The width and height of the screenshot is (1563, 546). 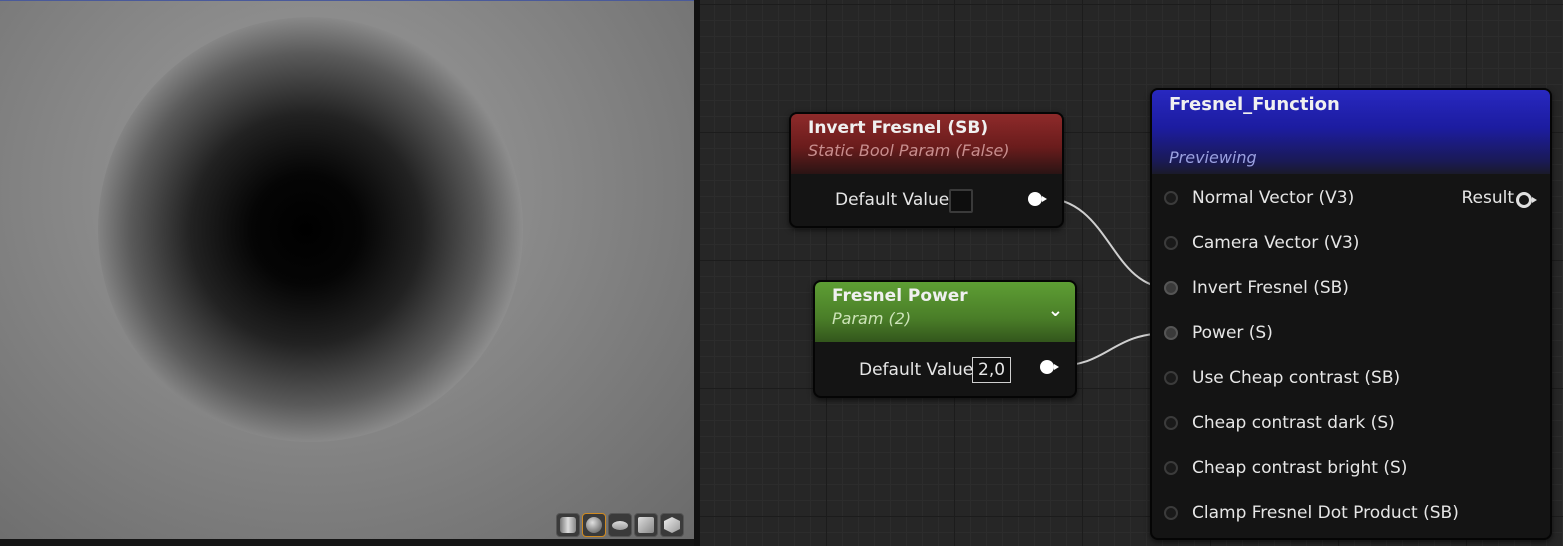 I want to click on node-subtitle: Previewing, so click(x=1213, y=157).